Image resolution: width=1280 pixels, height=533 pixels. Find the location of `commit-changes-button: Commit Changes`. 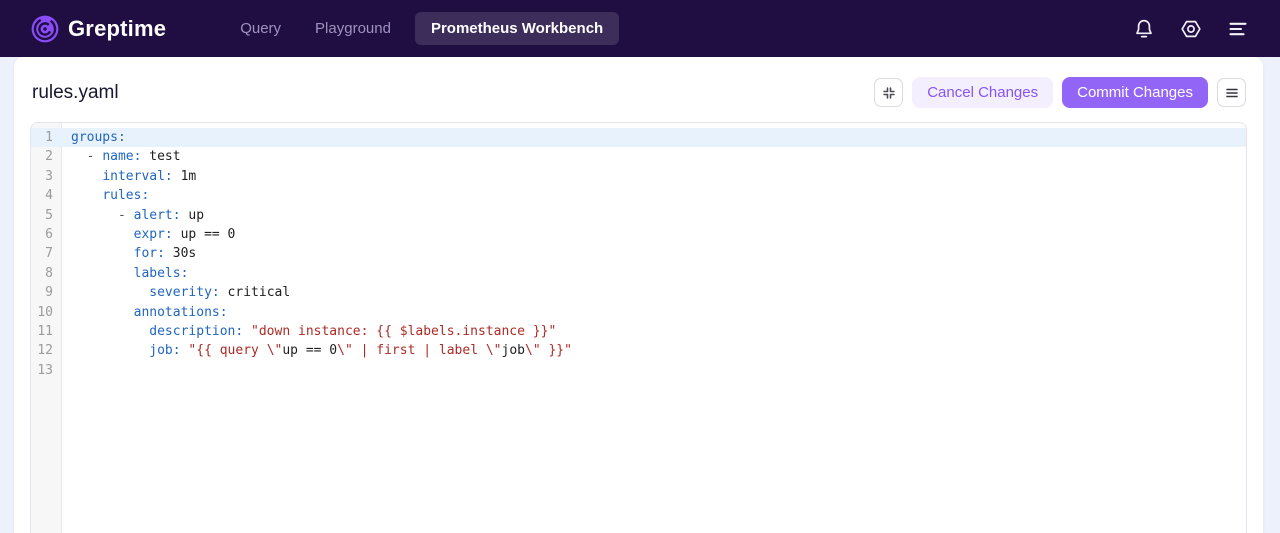

commit-changes-button: Commit Changes is located at coordinates (1135, 92).